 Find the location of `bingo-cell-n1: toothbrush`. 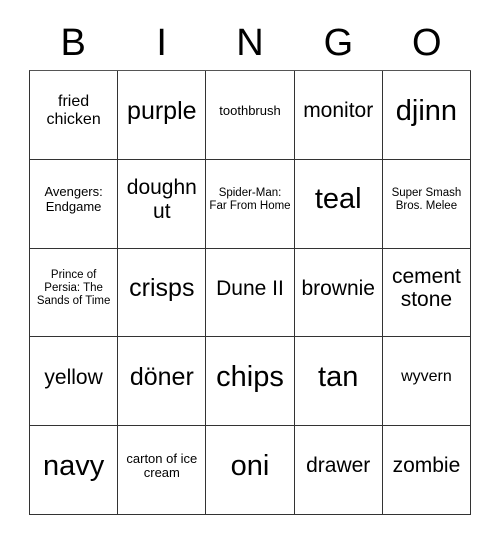

bingo-cell-n1: toothbrush is located at coordinates (250, 115).